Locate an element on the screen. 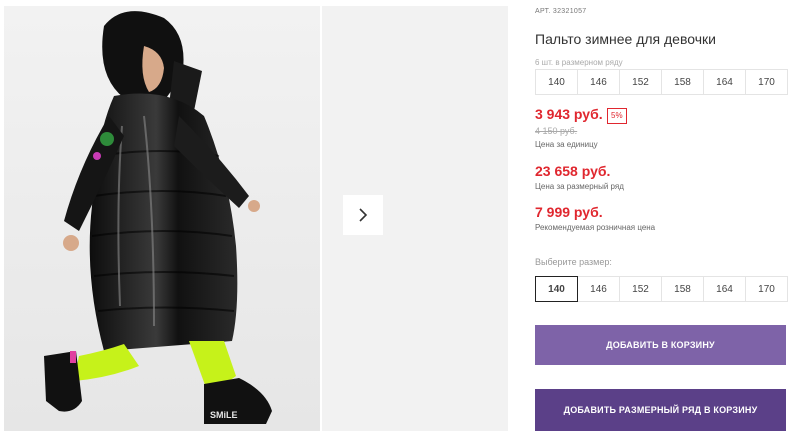  size-row-cell: 158 is located at coordinates (682, 82).